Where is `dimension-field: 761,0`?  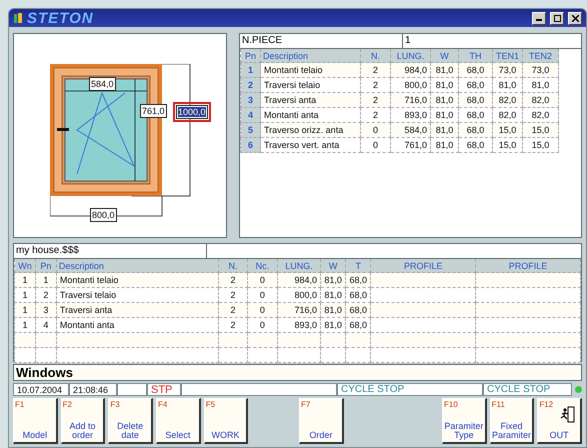 dimension-field: 761,0 is located at coordinates (153, 111).